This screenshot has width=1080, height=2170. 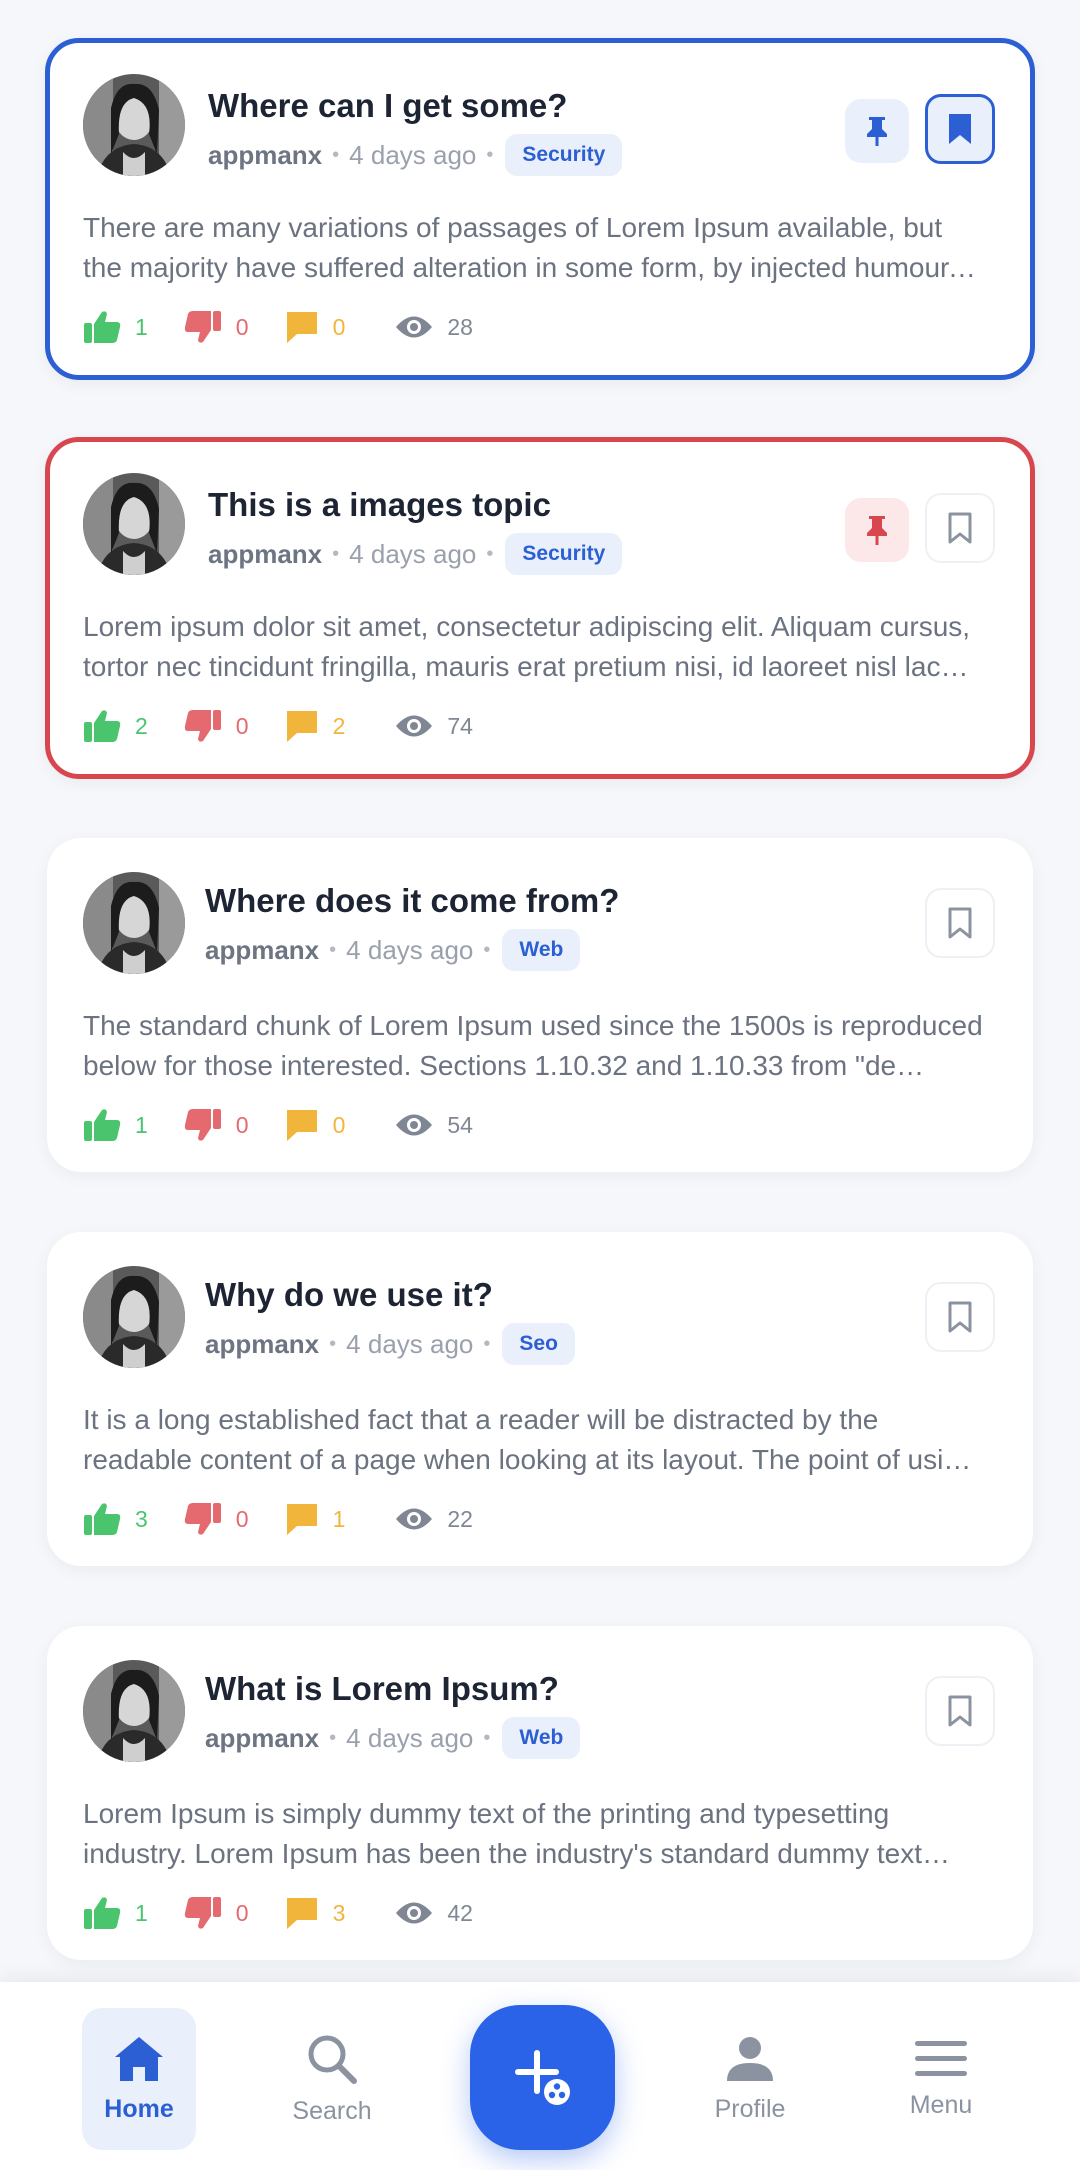 What do you see at coordinates (538, 1344) in the screenshot?
I see `category-badge: Seo` at bounding box center [538, 1344].